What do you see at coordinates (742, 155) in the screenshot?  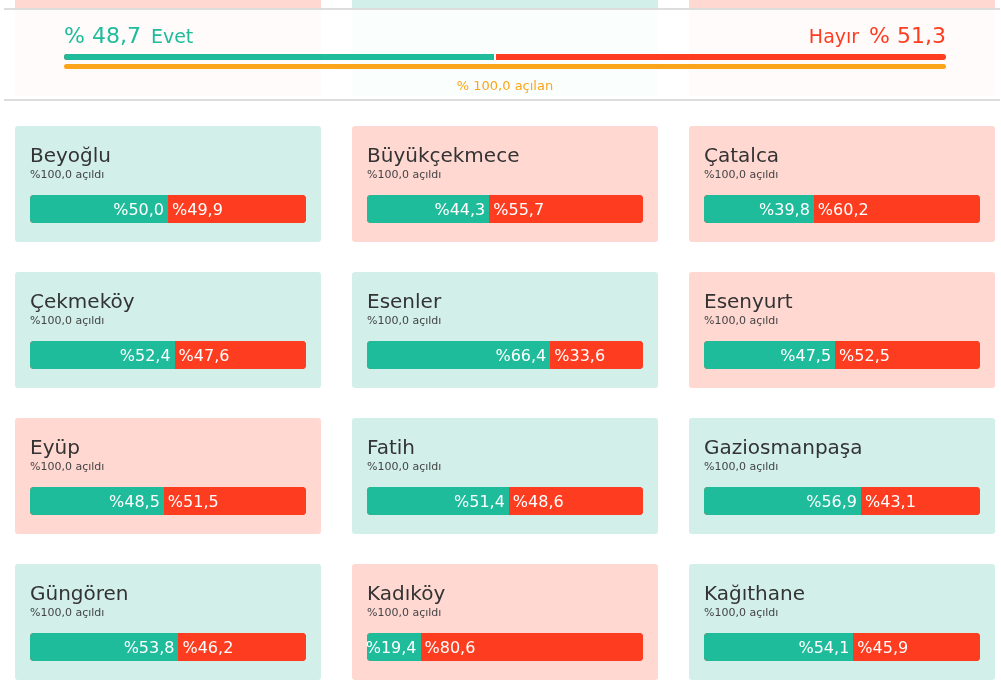 I see `district-name: Çatalca` at bounding box center [742, 155].